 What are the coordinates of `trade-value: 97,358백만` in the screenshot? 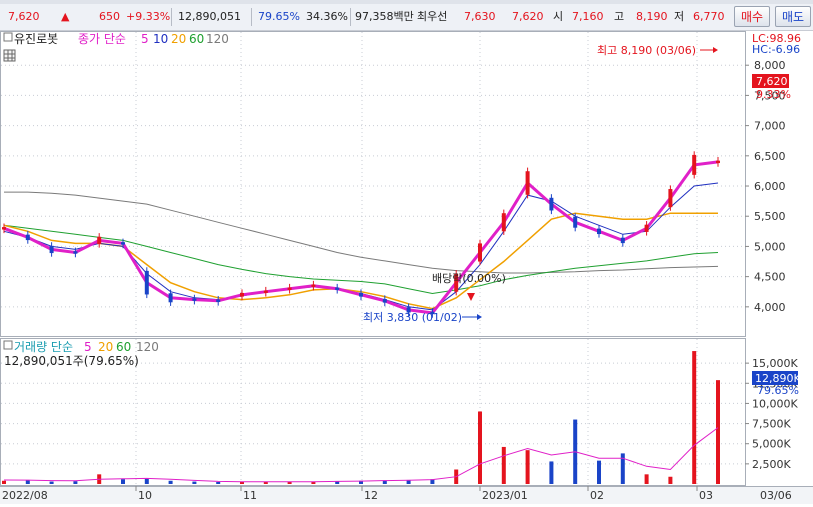 It's located at (384, 16).